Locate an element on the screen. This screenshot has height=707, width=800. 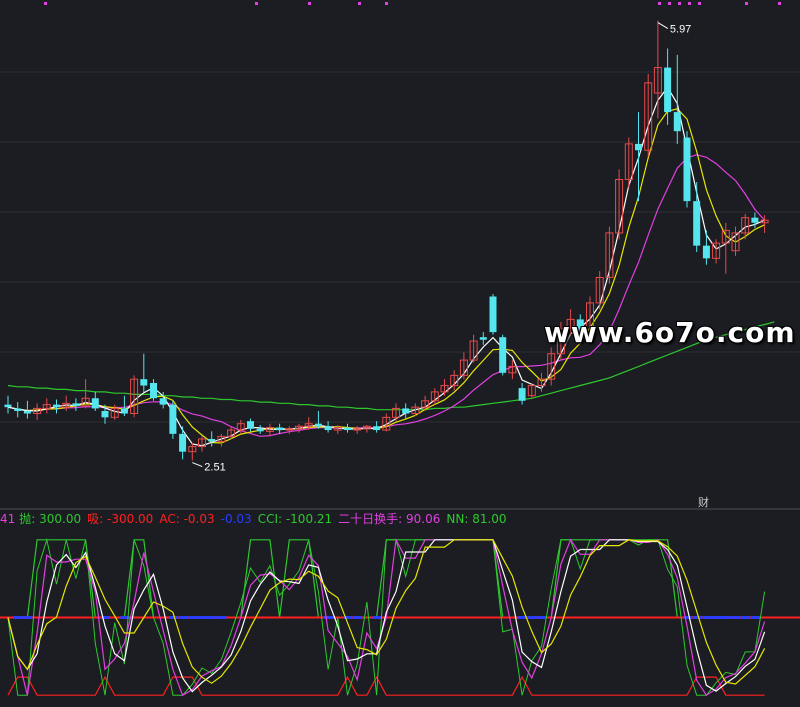
event-tag: 财 is located at coordinates (703, 502).